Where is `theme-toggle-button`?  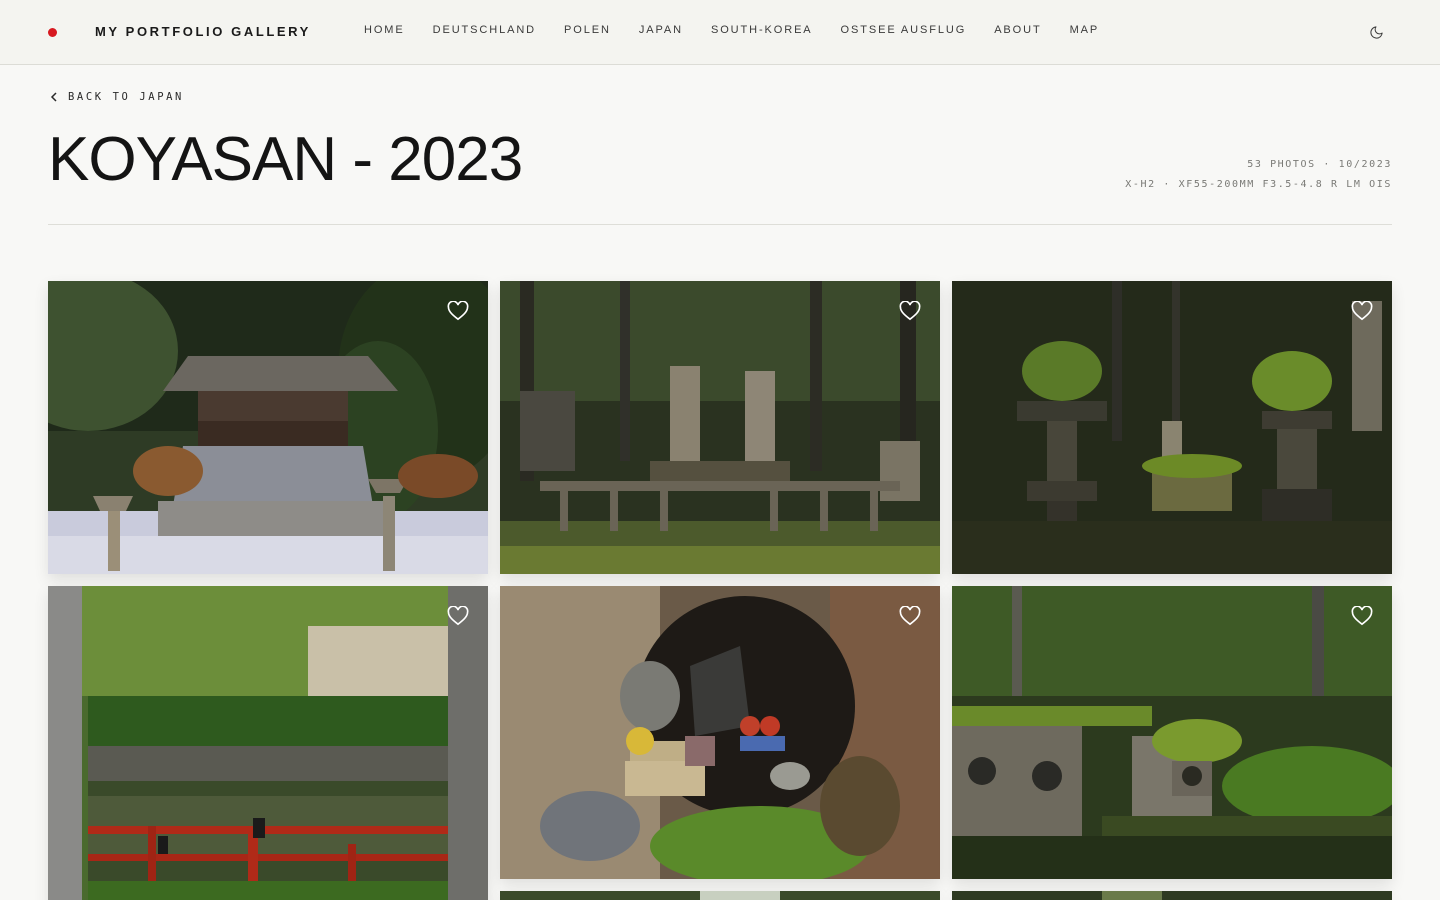
theme-toggle-button is located at coordinates (1376, 32).